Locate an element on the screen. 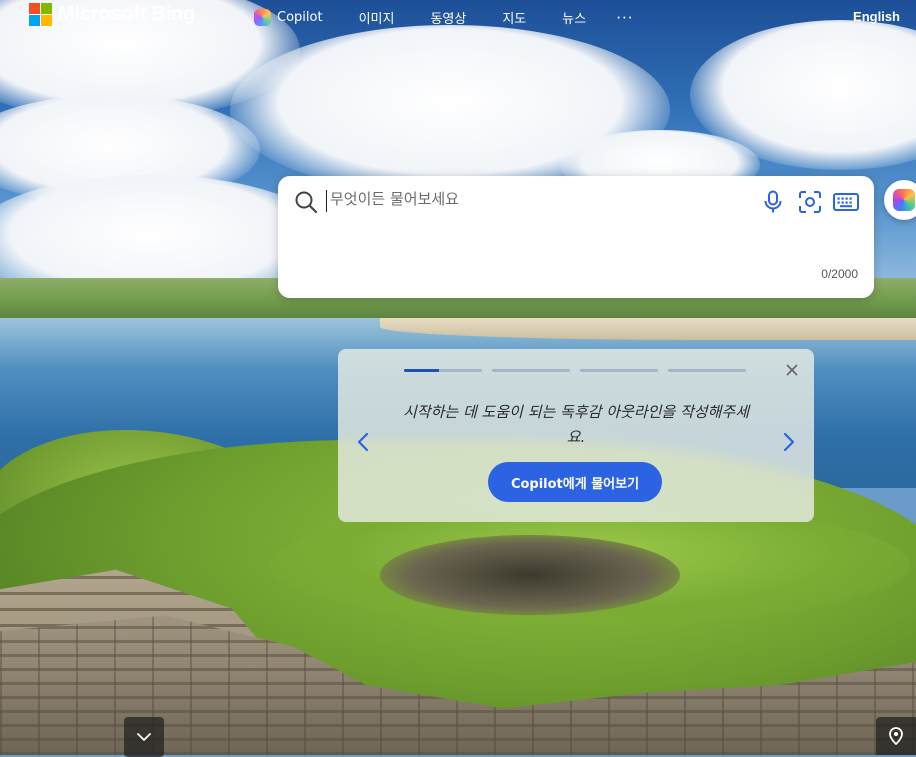 This screenshot has width=916, height=757. ask-copilot-button: Copilot에게 물어보기 is located at coordinates (575, 482).